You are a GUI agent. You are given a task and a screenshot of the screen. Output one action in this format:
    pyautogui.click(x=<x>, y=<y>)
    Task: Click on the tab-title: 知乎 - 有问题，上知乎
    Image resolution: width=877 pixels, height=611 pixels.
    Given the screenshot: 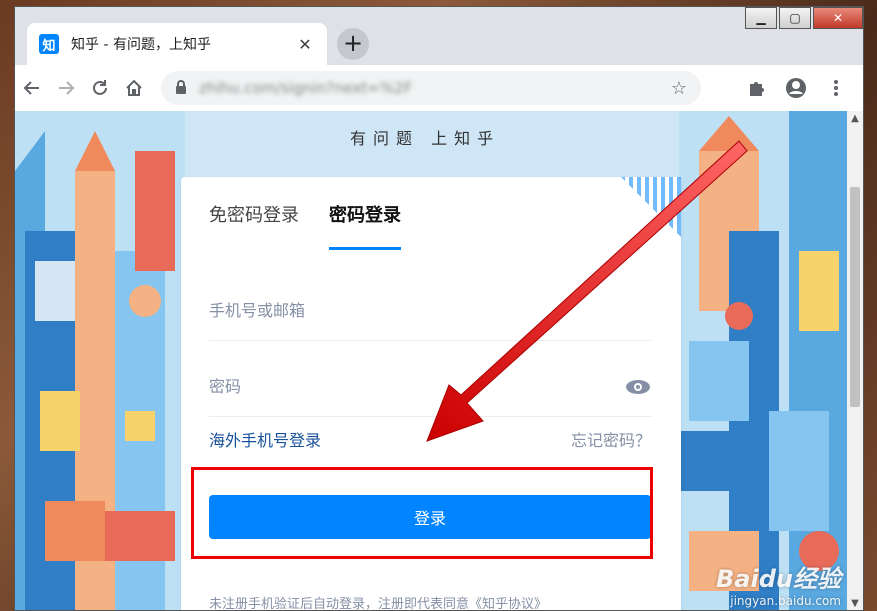 What is the action you would take?
    pyautogui.click(x=141, y=45)
    